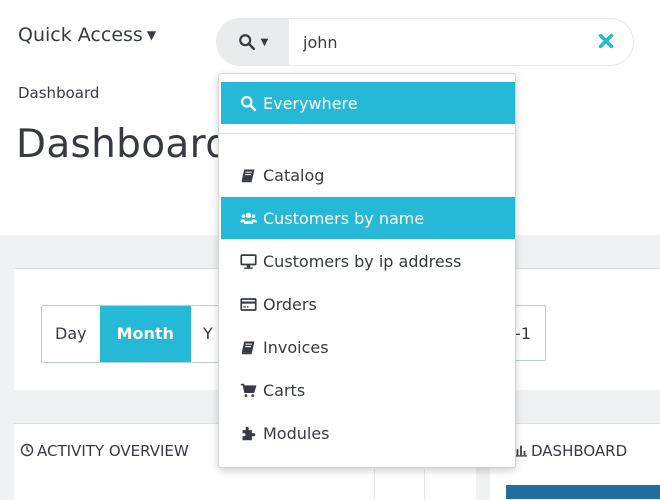 This screenshot has height=500, width=660. What do you see at coordinates (248, 433) in the screenshot?
I see `puzzle-icon` at bounding box center [248, 433].